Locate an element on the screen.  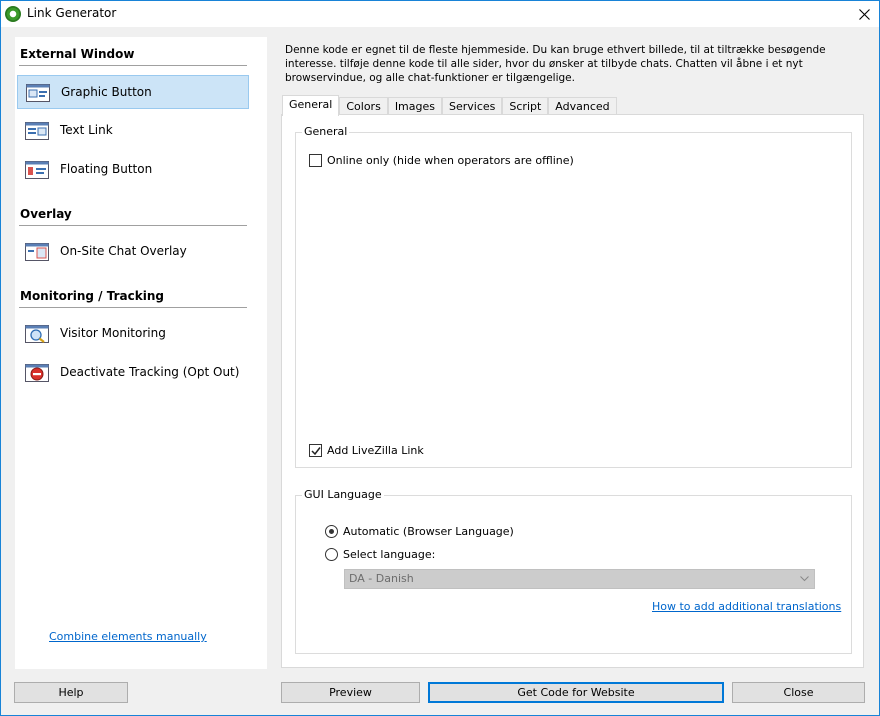
sidebar-item-visitor-monitoring: Visitor Monitoring is located at coordinates (133, 334).